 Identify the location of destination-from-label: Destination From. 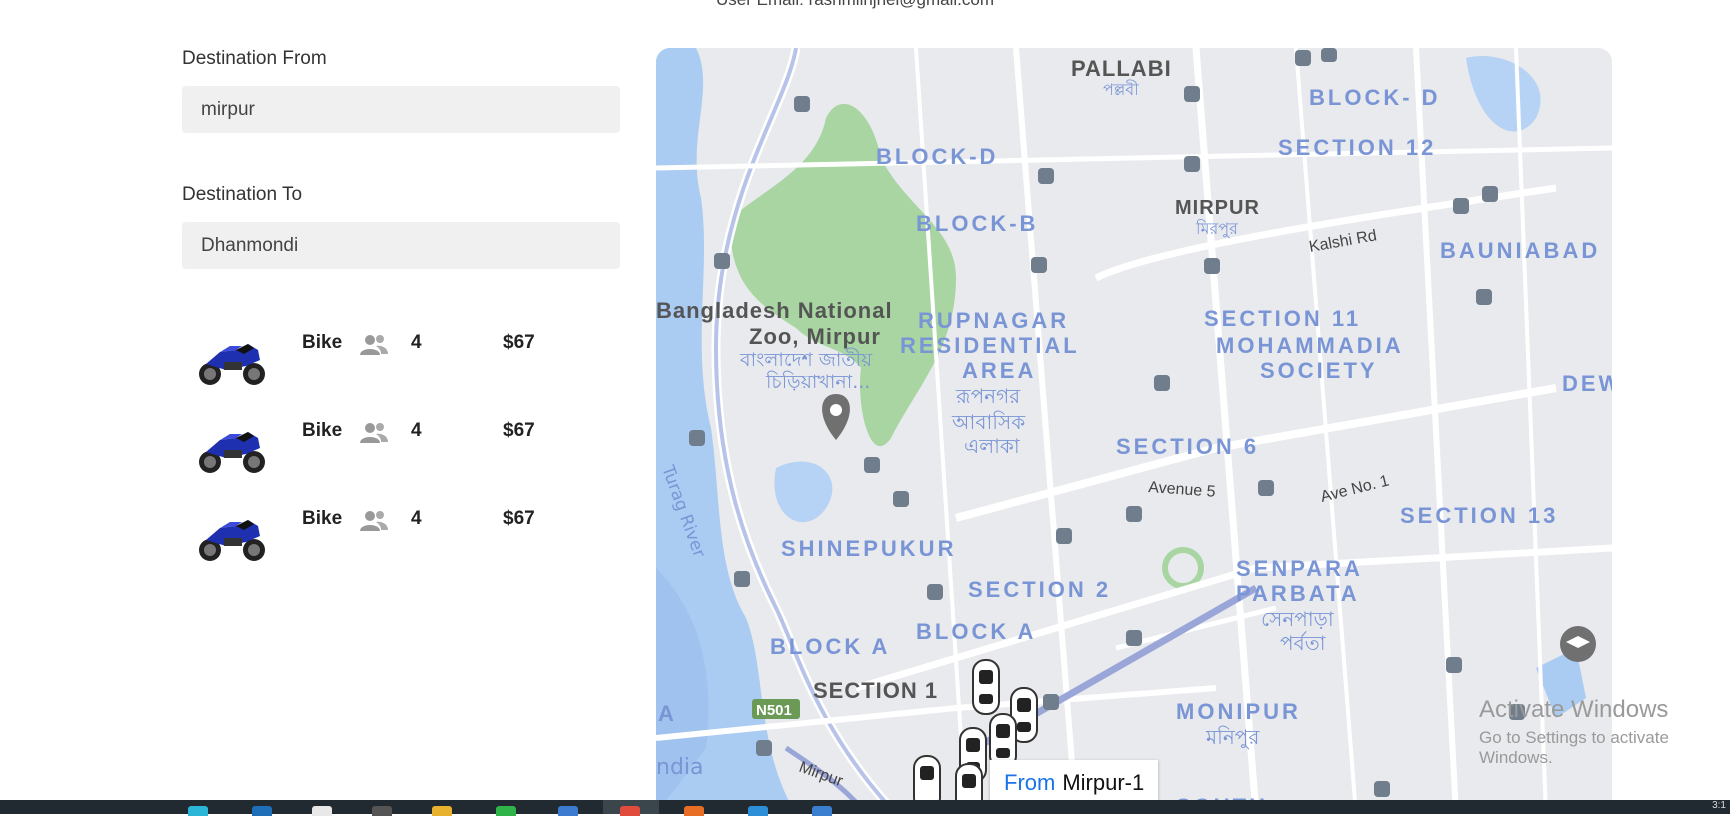
(254, 58).